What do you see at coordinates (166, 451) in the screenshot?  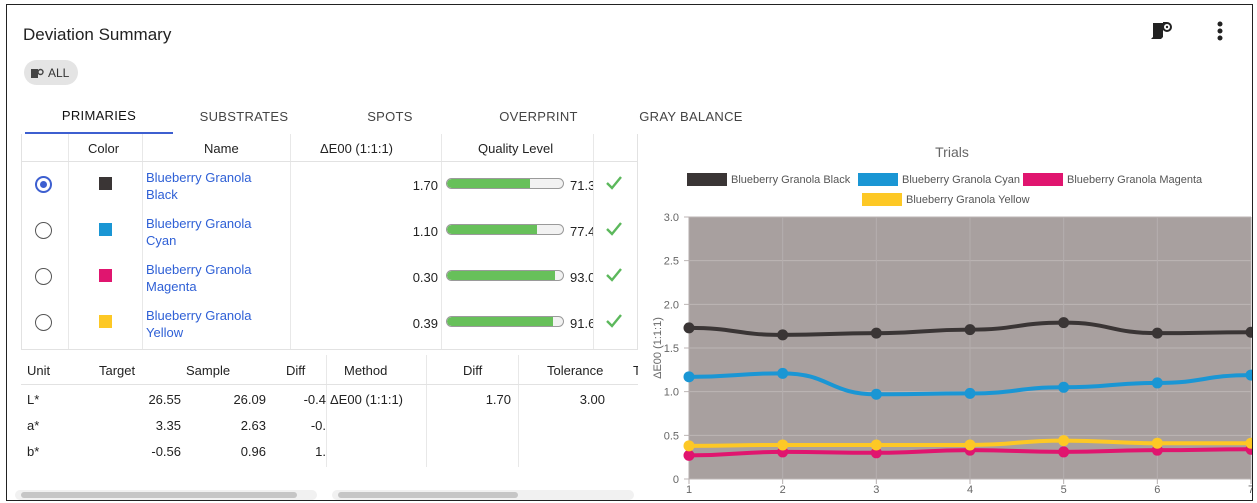 I see `target-cell: -0.56` at bounding box center [166, 451].